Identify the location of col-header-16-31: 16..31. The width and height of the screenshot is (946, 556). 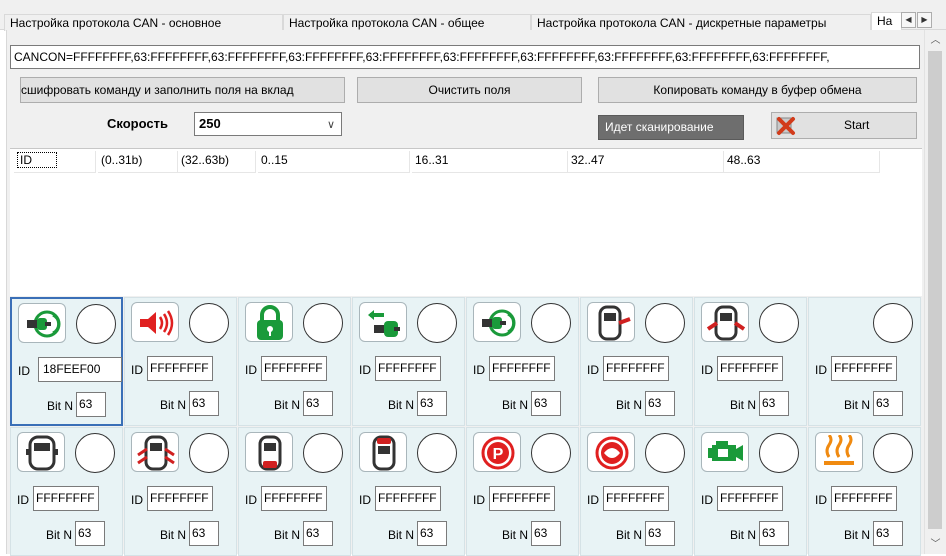
(490, 162).